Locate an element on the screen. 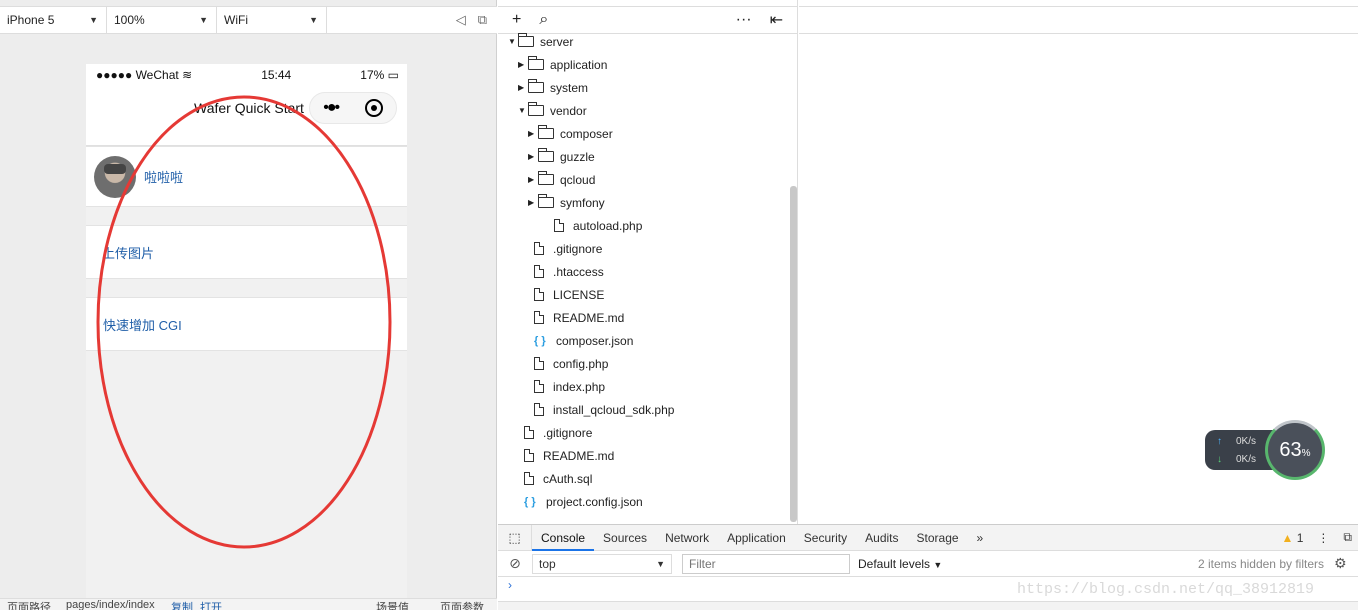  open-link: 打开 is located at coordinates (211, 604).